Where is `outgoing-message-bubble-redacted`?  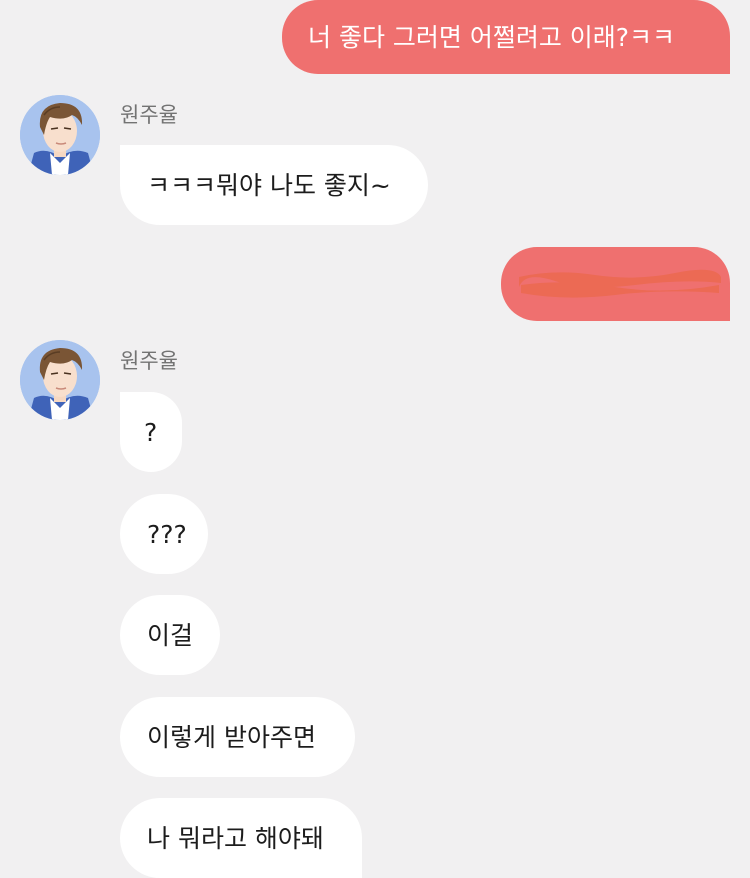 outgoing-message-bubble-redacted is located at coordinates (615, 284).